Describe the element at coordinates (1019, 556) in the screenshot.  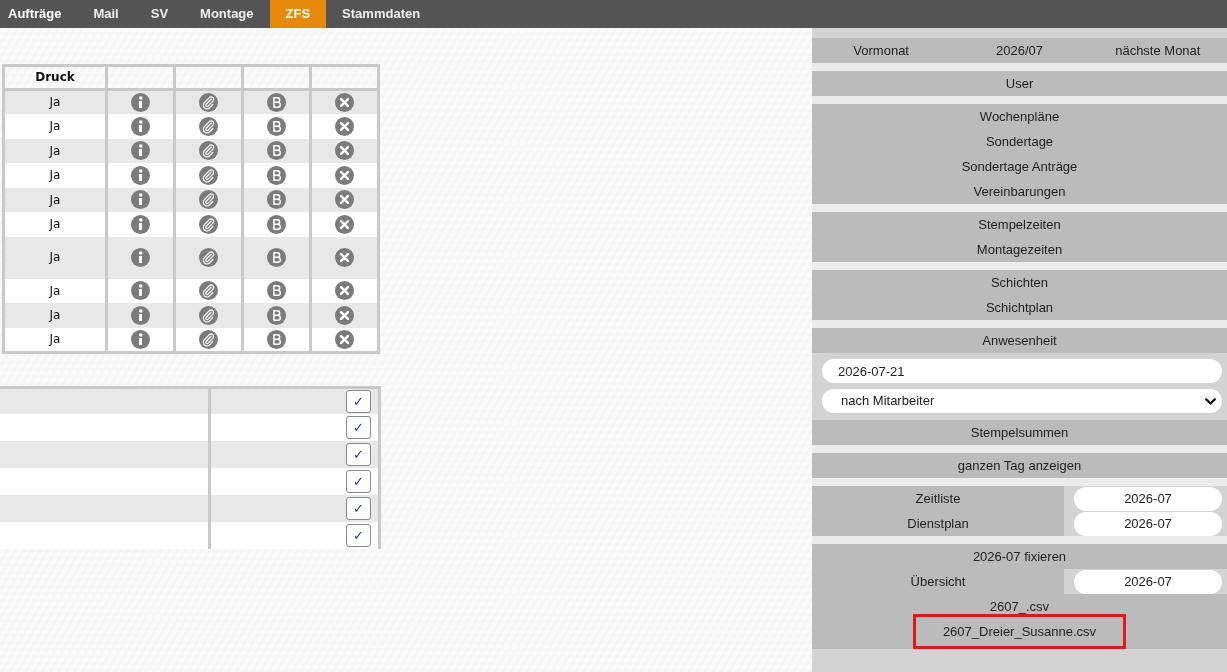
I see `menu-link: 2026-07 fixieren` at that location.